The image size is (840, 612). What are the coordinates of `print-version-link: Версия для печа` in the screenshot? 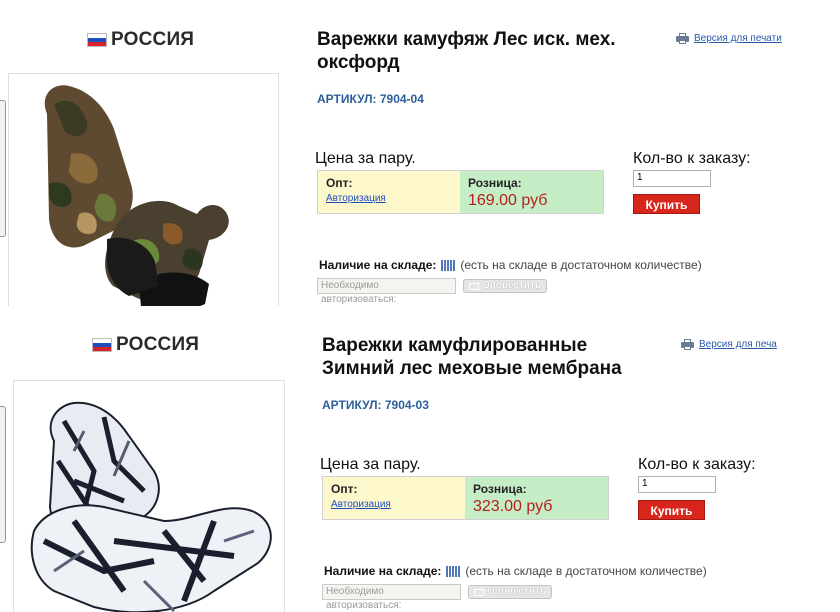 It's located at (729, 344).